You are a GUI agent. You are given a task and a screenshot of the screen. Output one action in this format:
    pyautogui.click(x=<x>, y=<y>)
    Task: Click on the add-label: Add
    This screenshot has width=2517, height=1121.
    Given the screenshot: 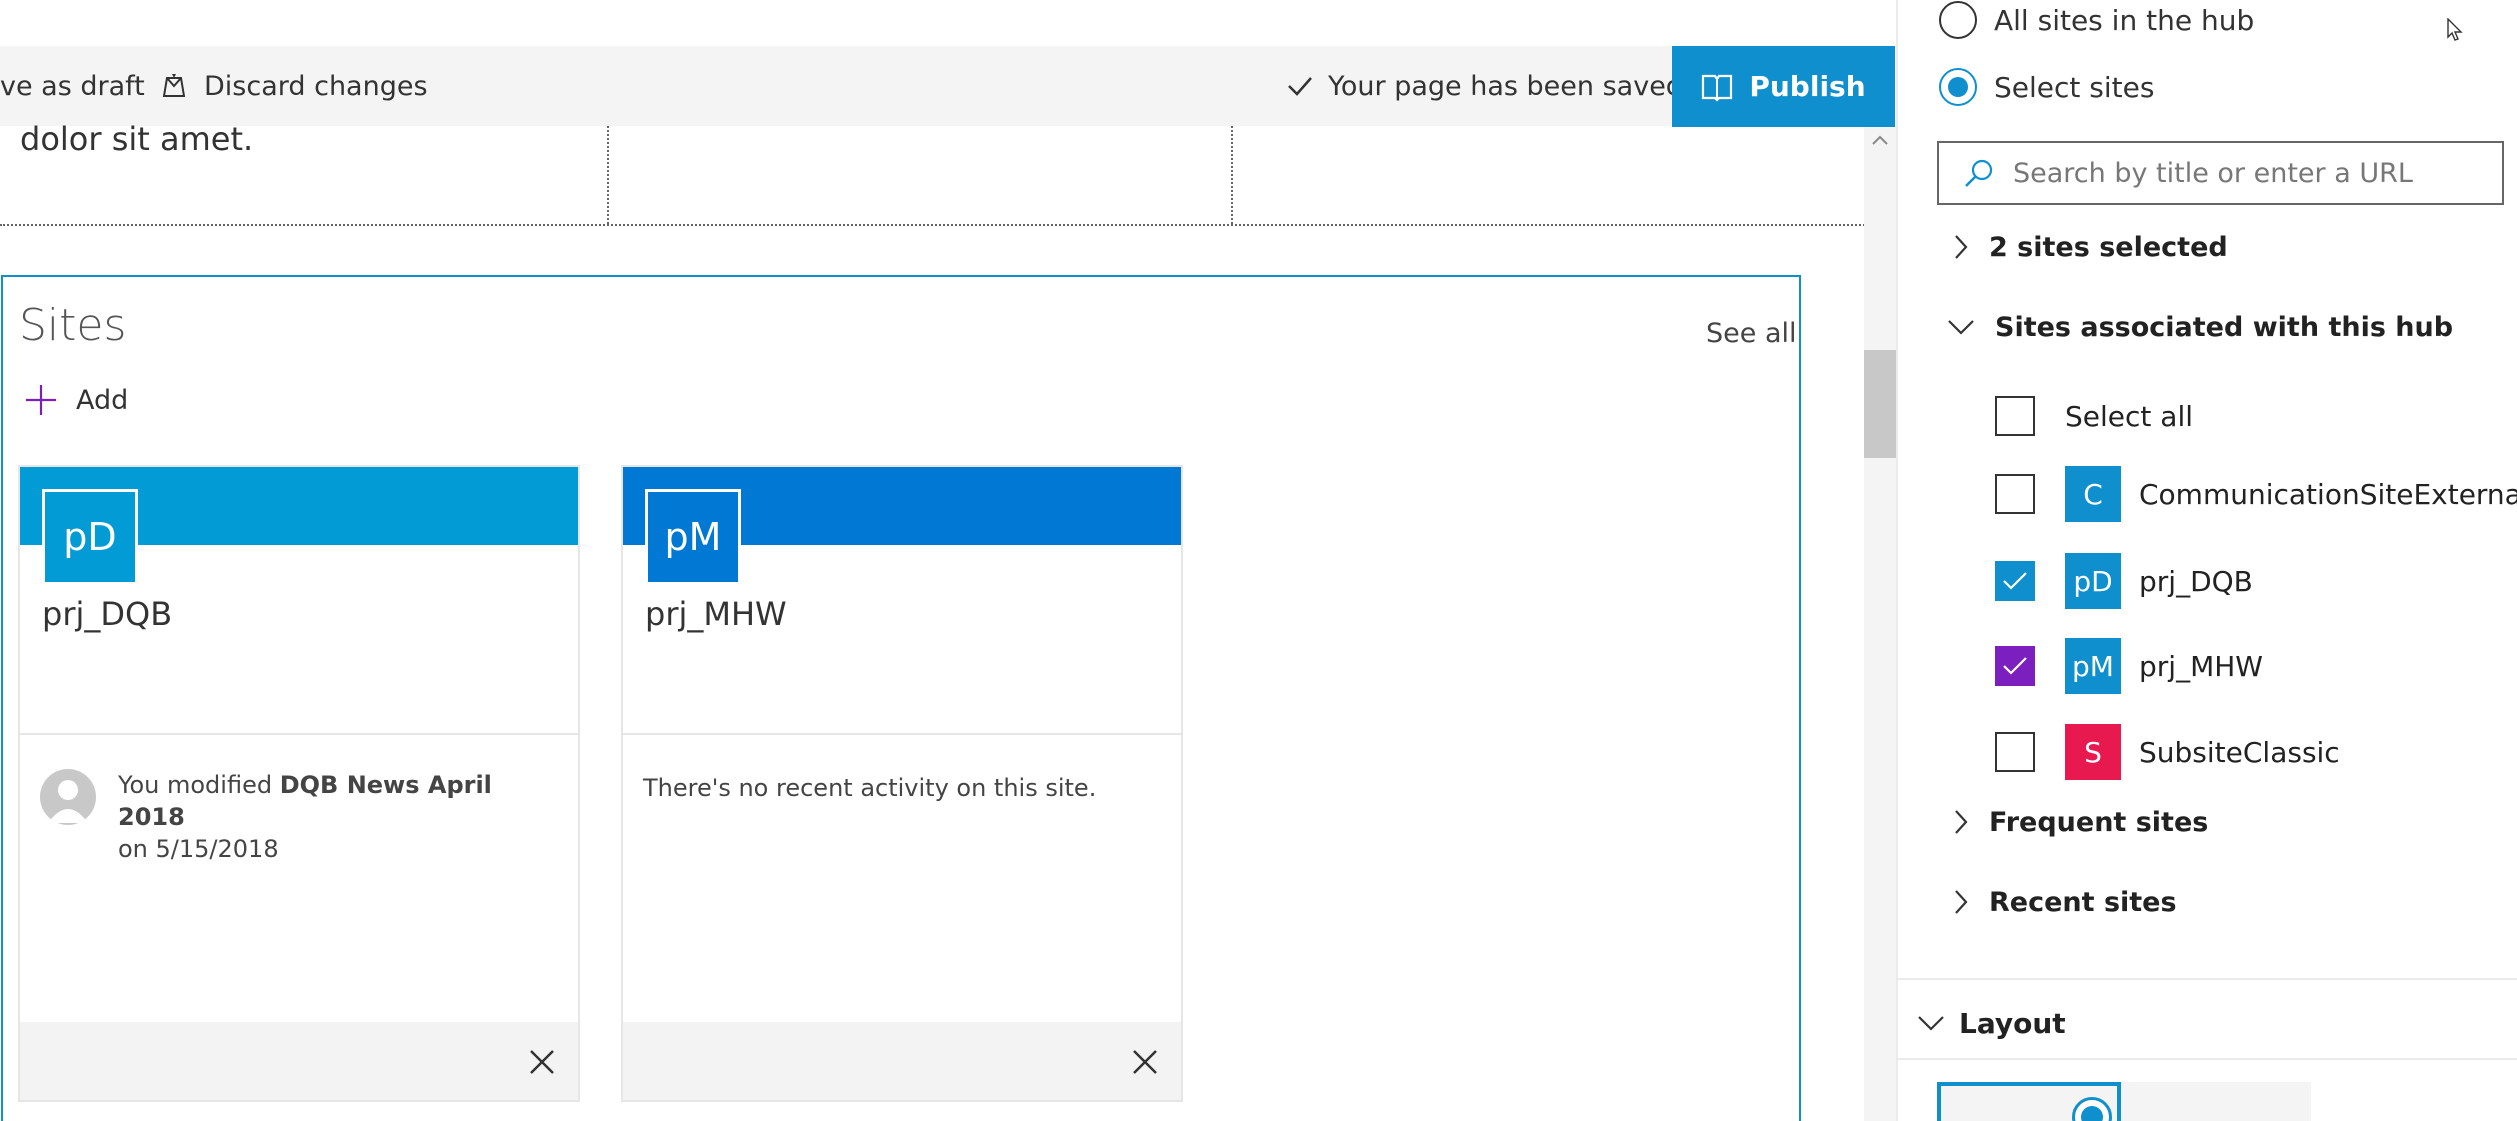 What is the action you would take?
    pyautogui.click(x=102, y=400)
    